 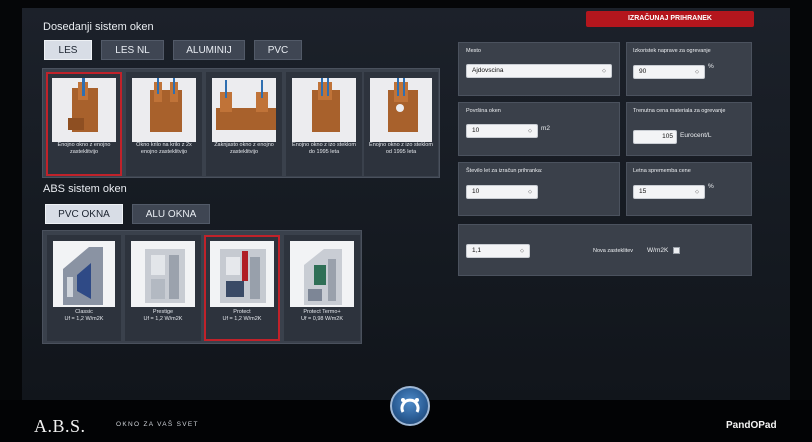 I want to click on old-window-card: Zaknjasto okno z enojno zasteklitvijo, so click(x=244, y=124).